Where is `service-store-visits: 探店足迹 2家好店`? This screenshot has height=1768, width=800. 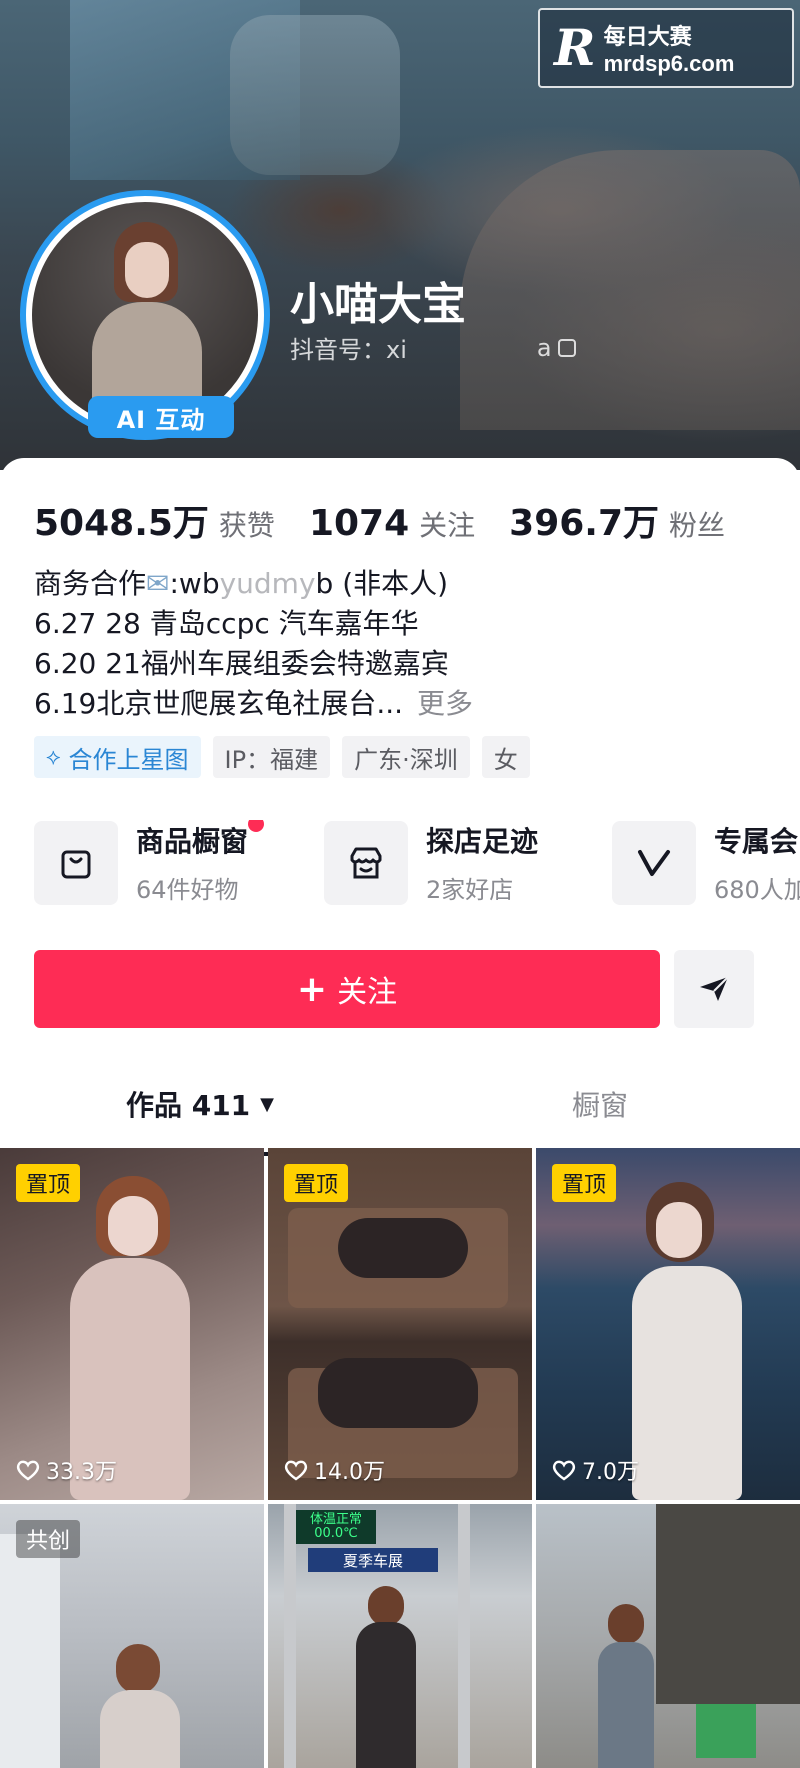 service-store-visits: 探店足迹 2家好店 is located at coordinates (431, 862).